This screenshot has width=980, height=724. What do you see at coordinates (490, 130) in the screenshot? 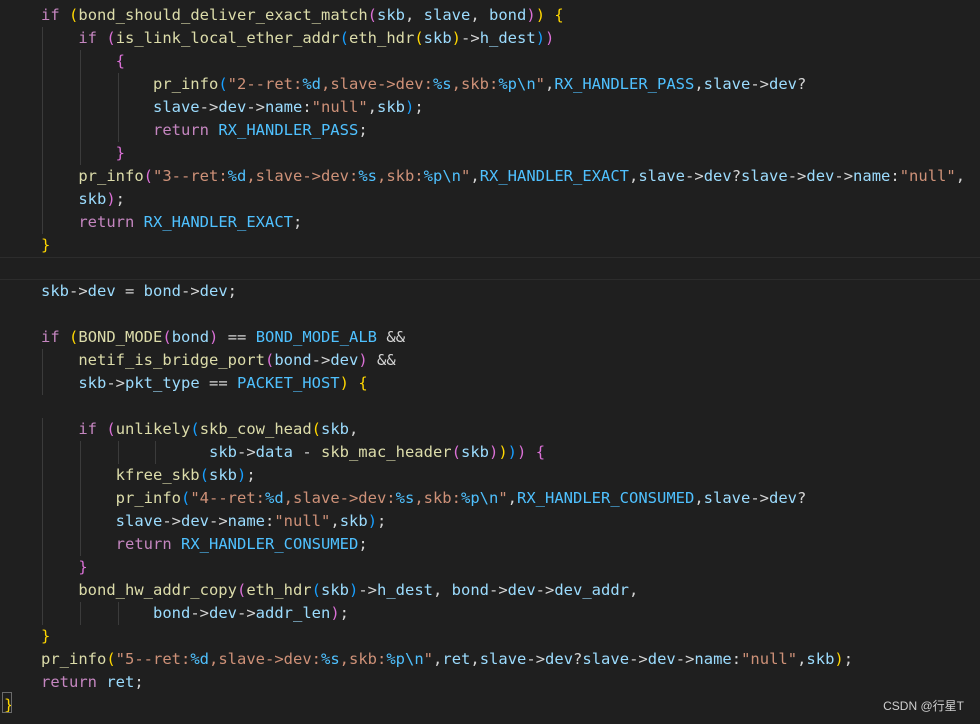
I see `code-line: return RX_HANDLER_PASS;` at bounding box center [490, 130].